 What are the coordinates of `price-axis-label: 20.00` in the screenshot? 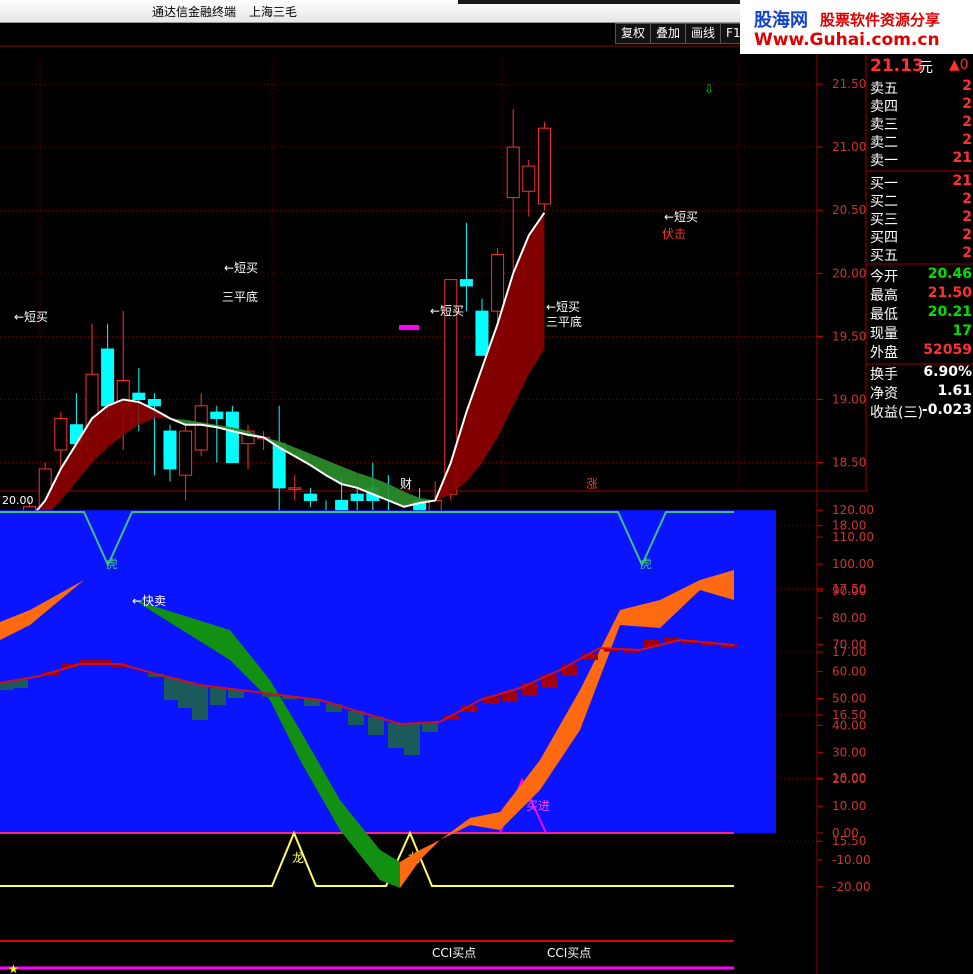 It's located at (849, 273).